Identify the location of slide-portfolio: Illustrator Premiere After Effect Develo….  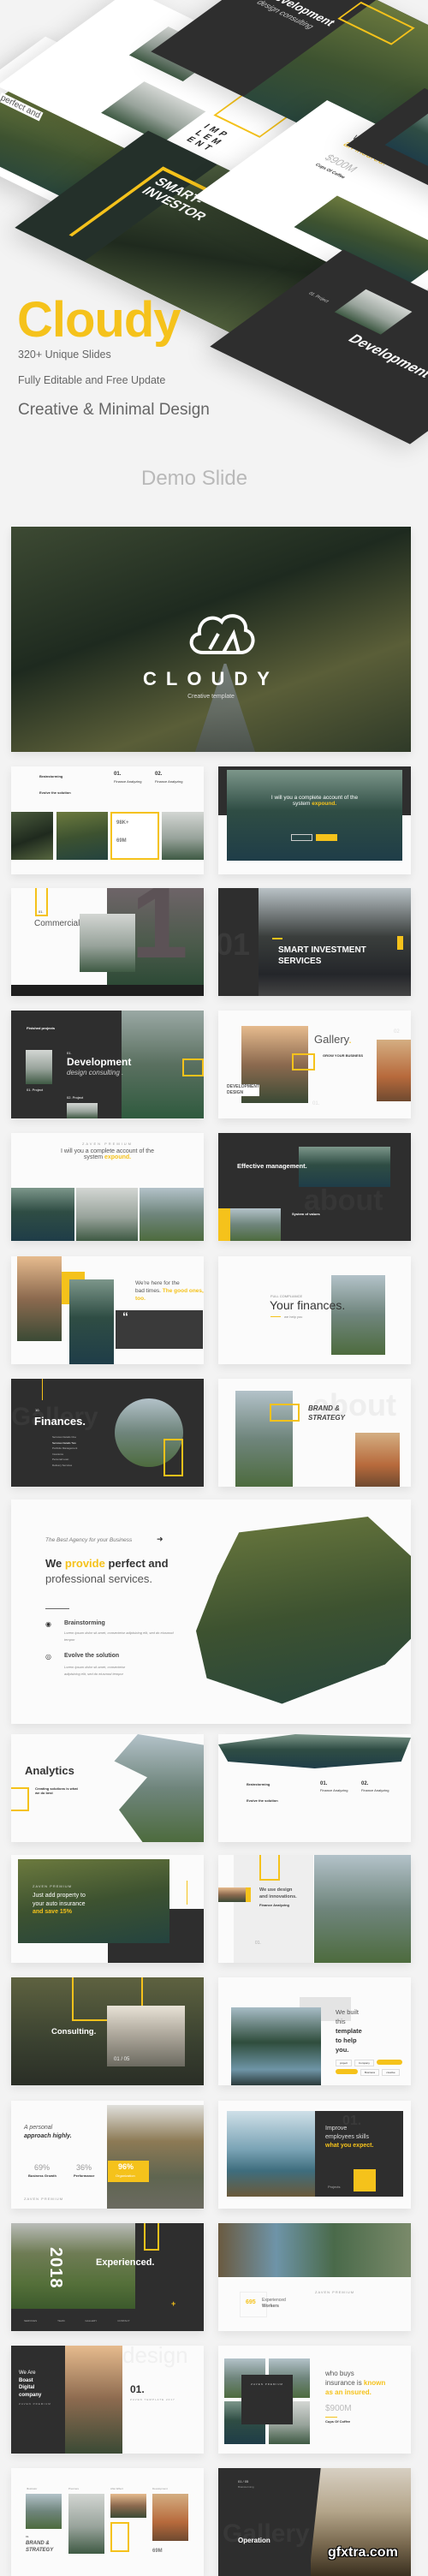
(107, 2522).